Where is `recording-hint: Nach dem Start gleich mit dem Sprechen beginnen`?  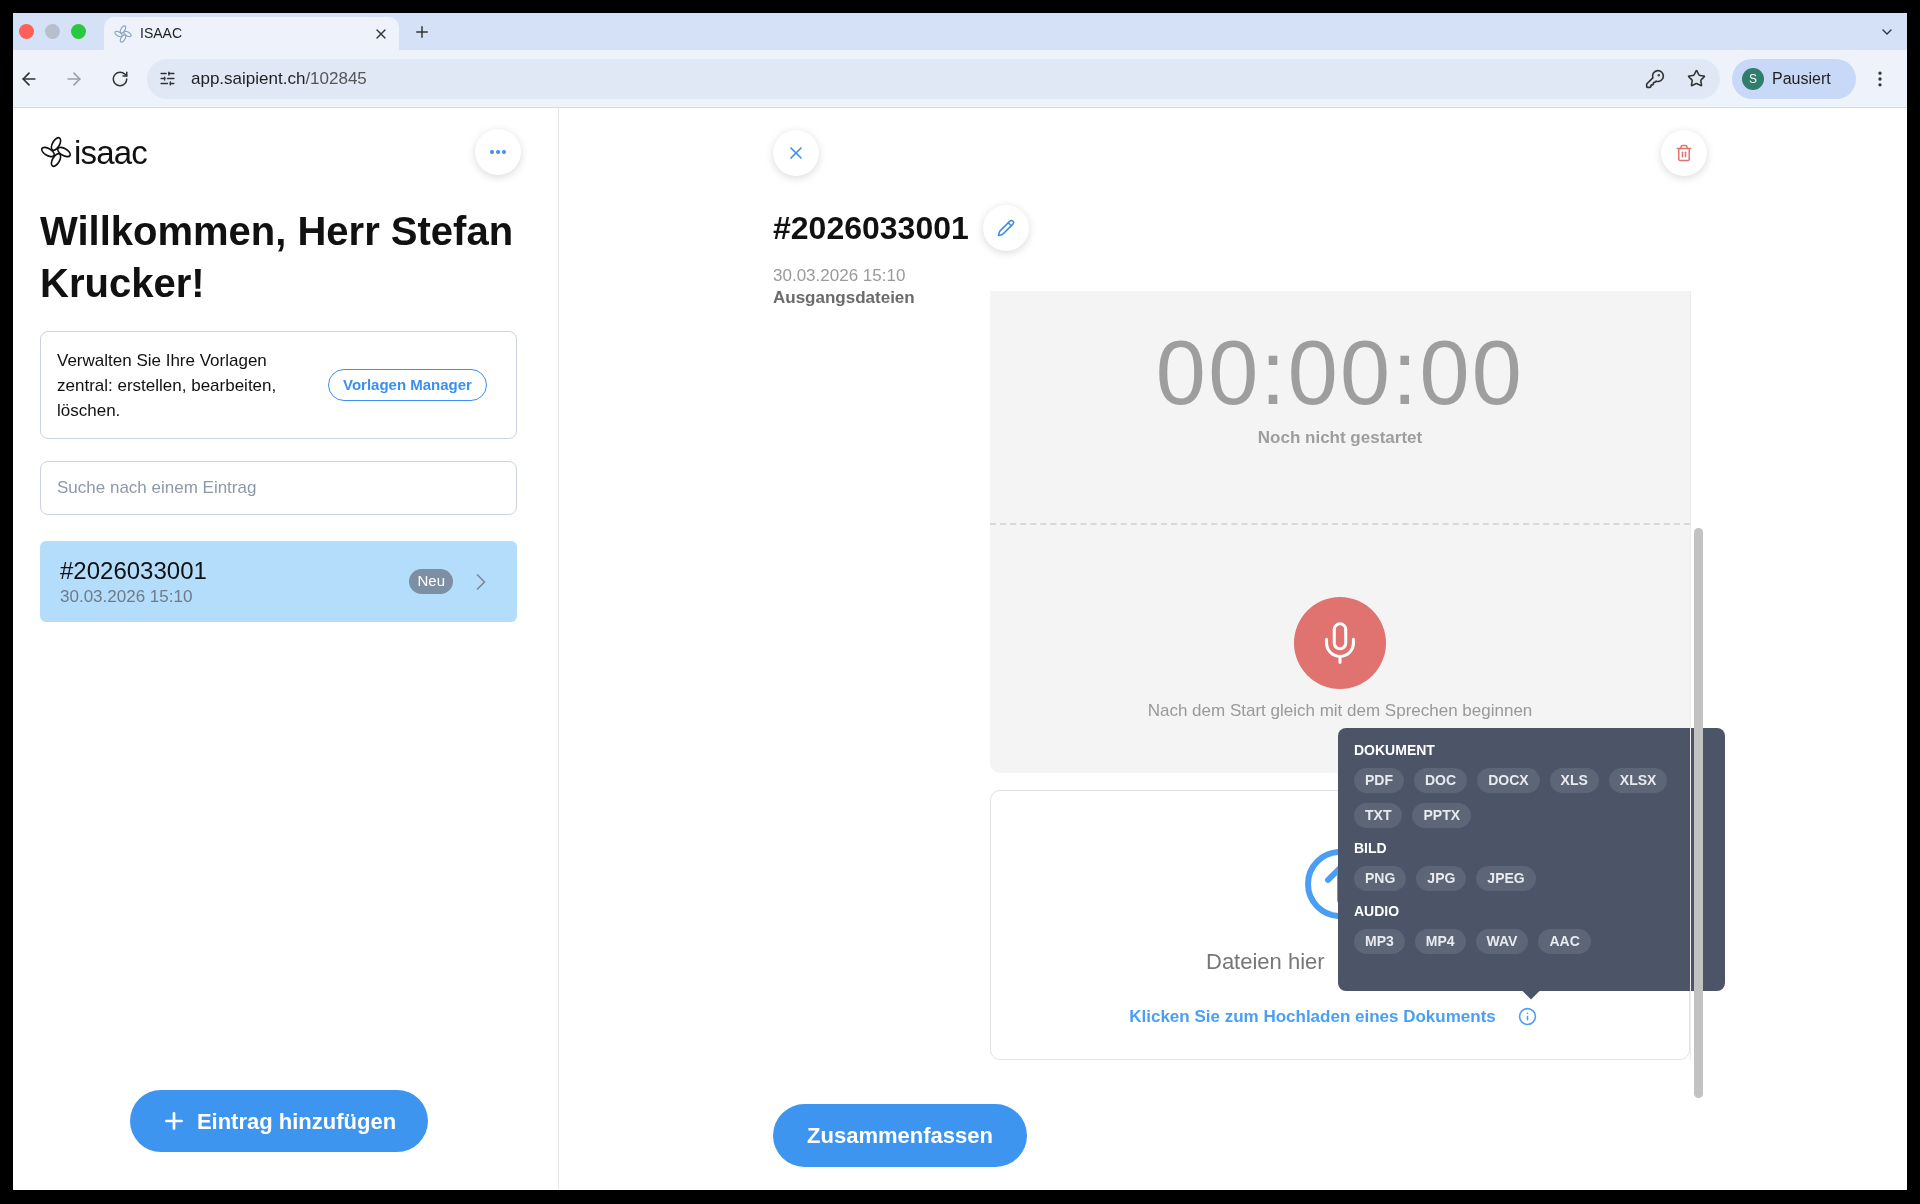 recording-hint: Nach dem Start gleich mit dem Sprechen beginnen is located at coordinates (1340, 710).